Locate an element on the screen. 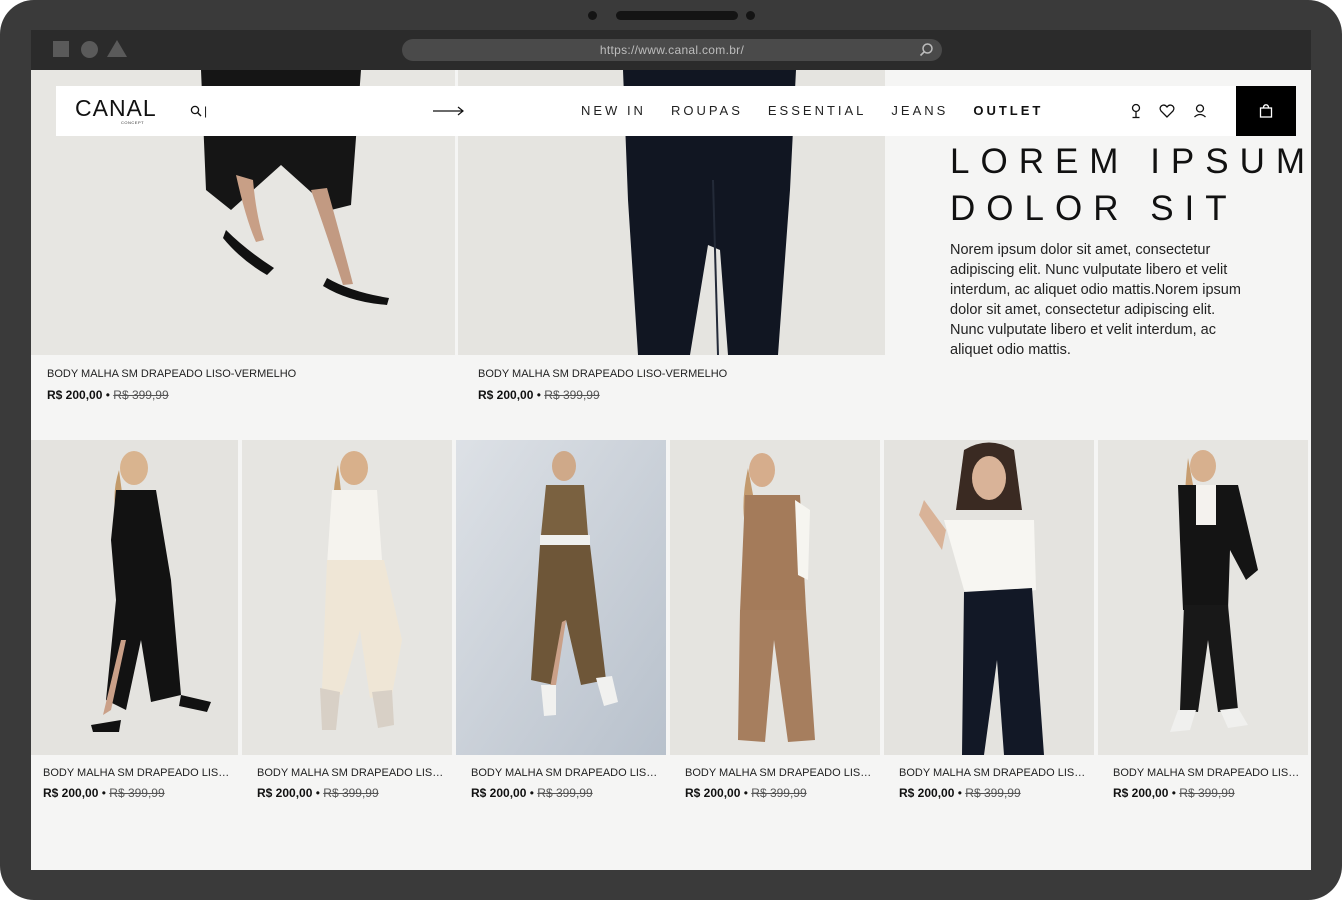 The height and width of the screenshot is (900, 1342). hero-title: LOREM IPSUM DOLOR SIT is located at coordinates (1130, 185).